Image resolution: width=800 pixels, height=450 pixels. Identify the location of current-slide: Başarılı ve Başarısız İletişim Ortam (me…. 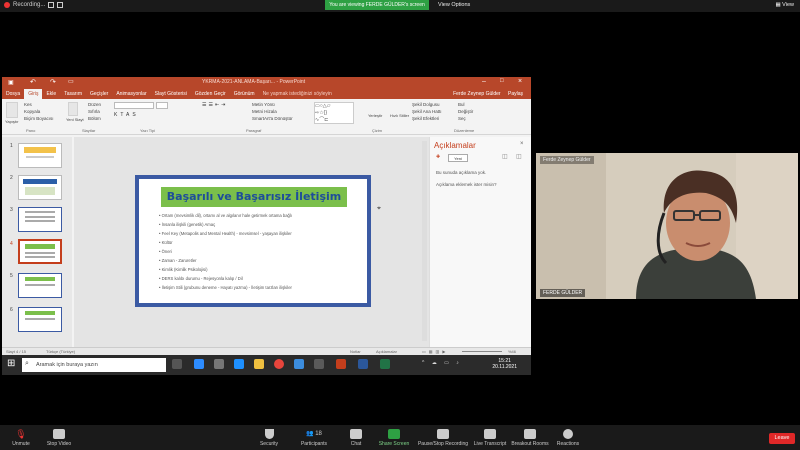
(253, 241).